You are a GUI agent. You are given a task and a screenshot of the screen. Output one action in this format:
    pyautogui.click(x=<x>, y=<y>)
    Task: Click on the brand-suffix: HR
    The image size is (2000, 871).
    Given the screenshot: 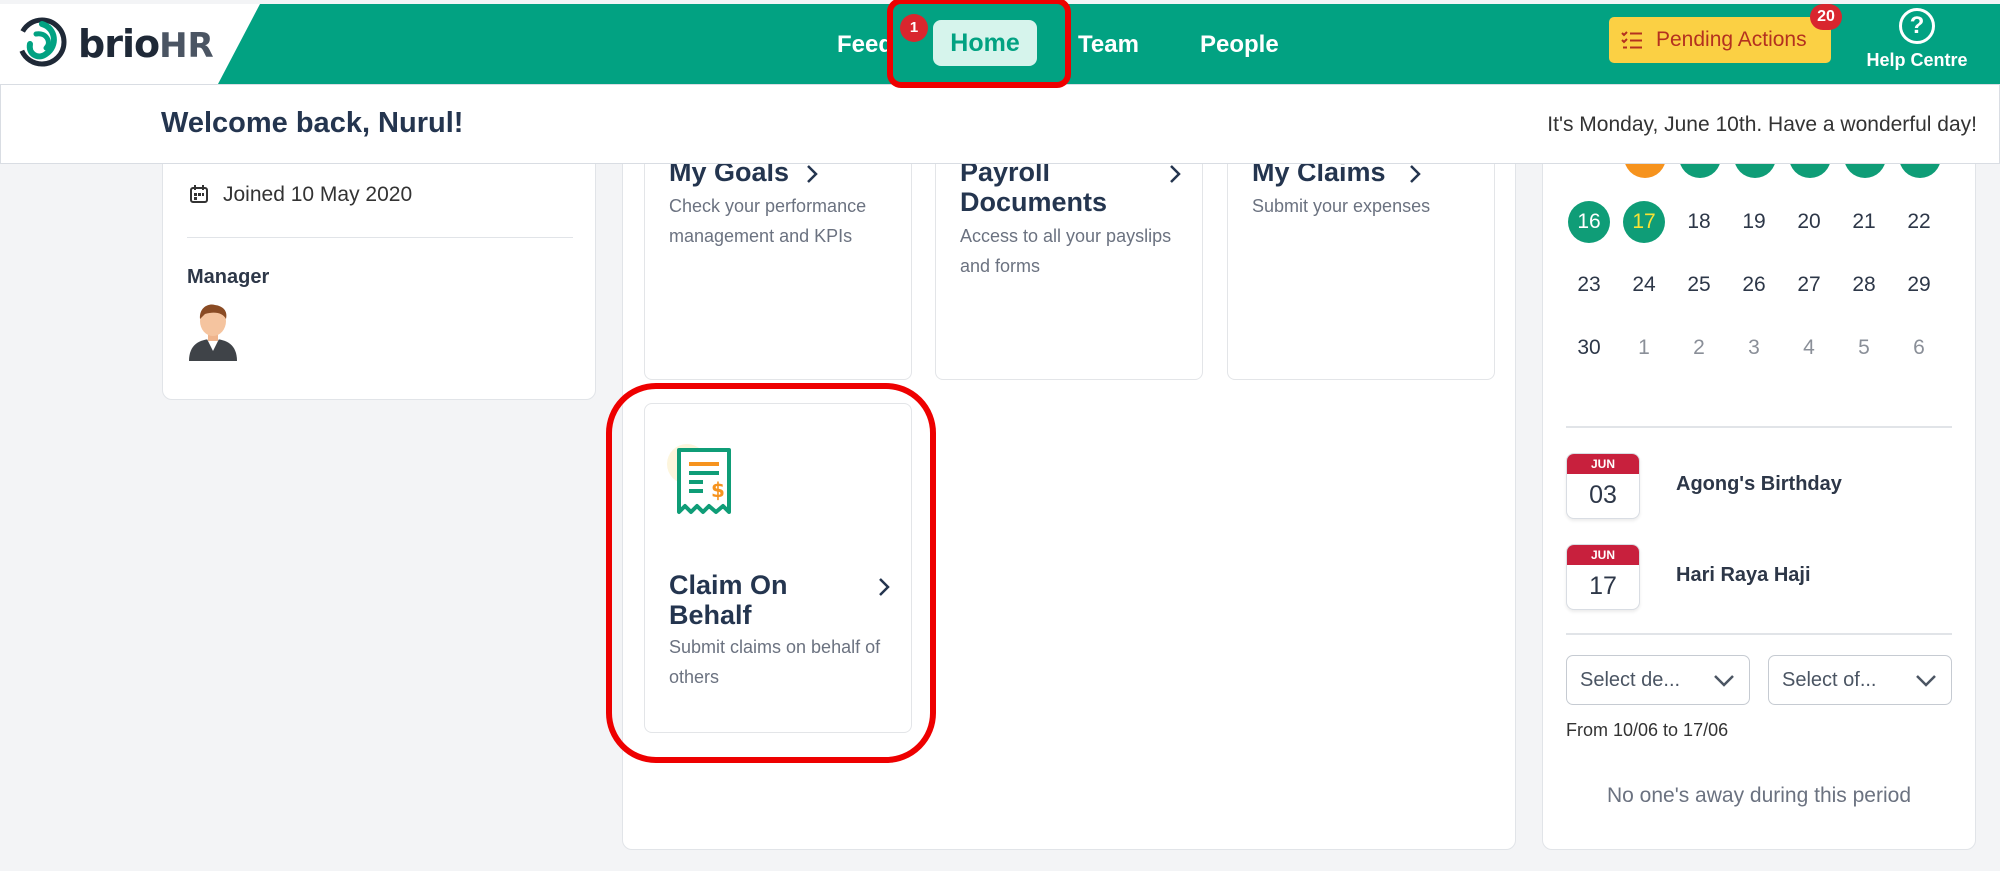 What is the action you would take?
    pyautogui.click(x=186, y=46)
    